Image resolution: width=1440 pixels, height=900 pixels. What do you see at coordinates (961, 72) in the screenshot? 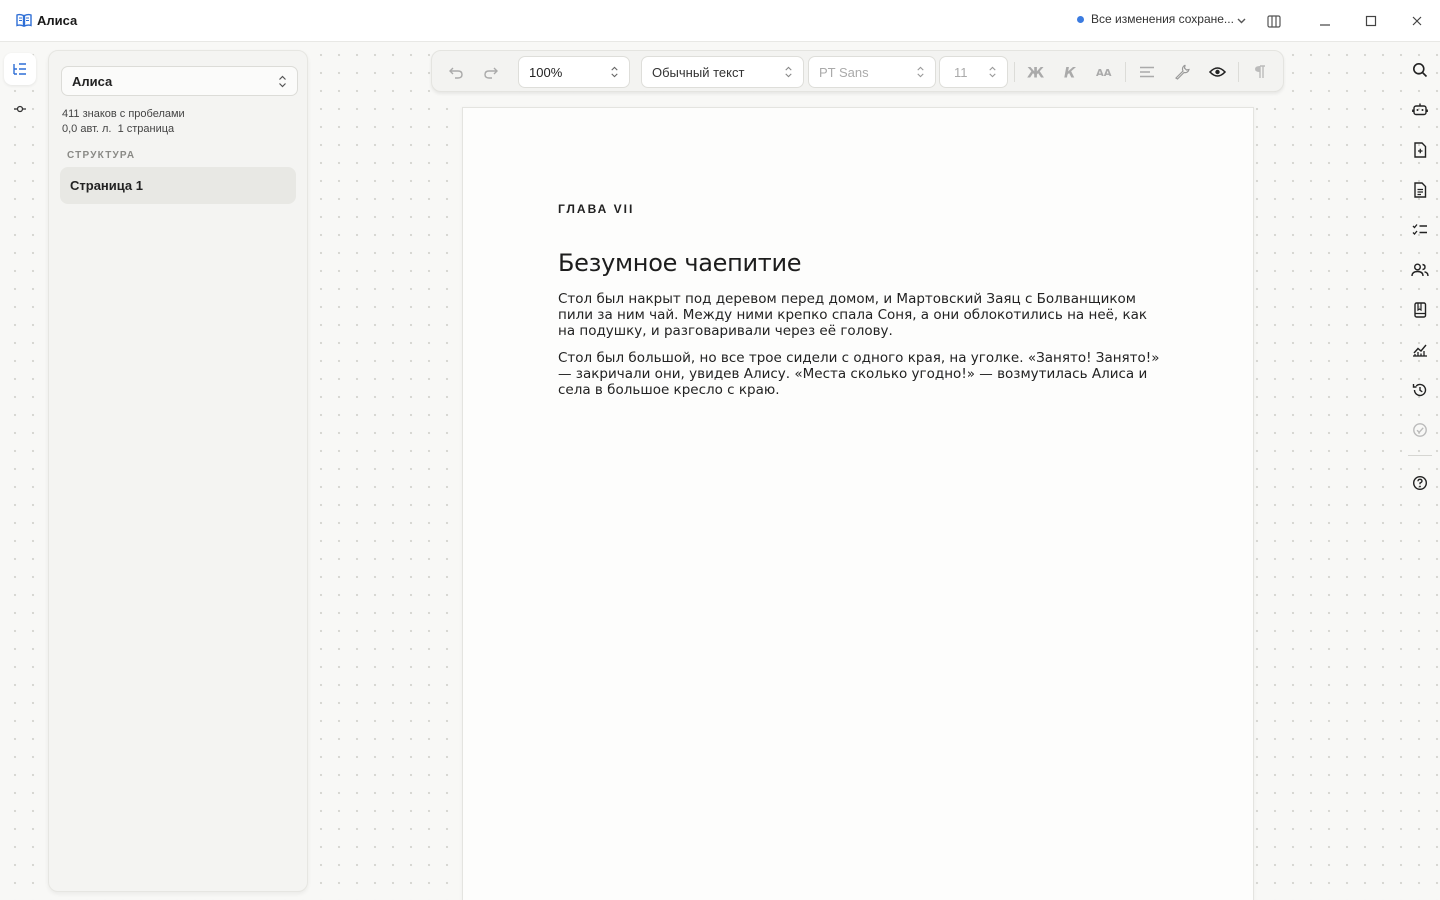
I see `font-size-value: 11` at bounding box center [961, 72].